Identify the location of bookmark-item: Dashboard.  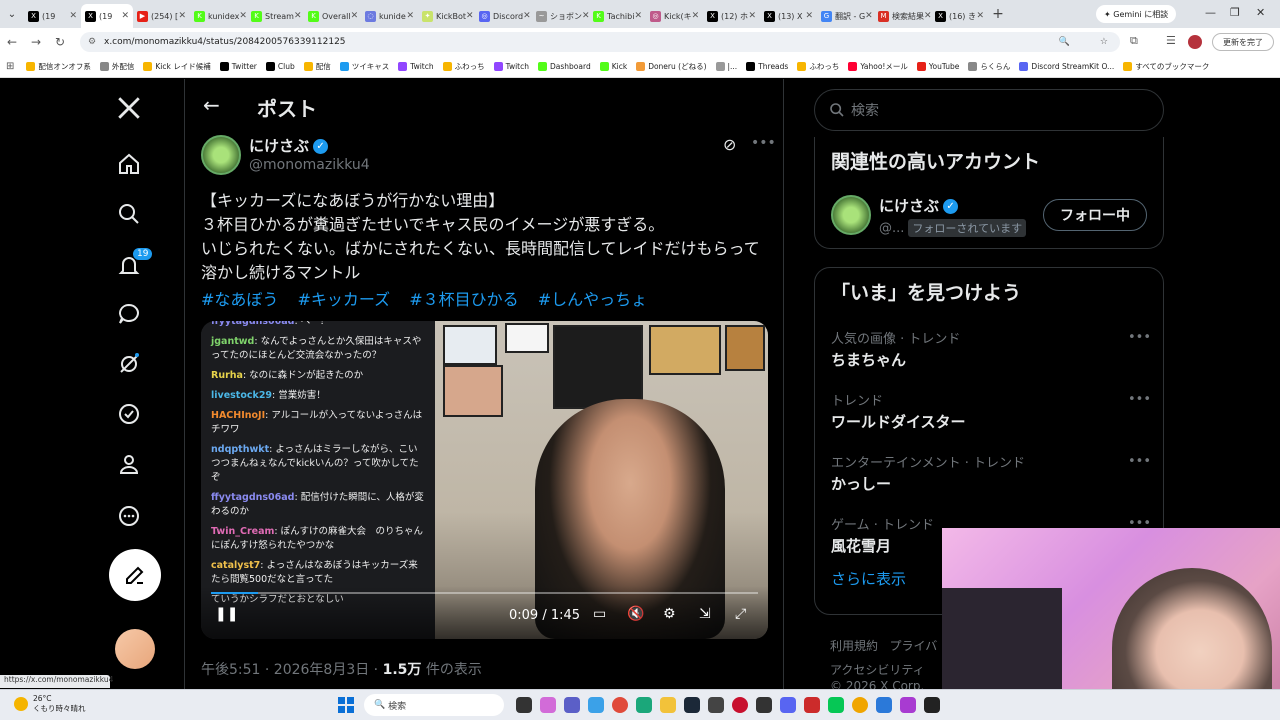
(564, 66).